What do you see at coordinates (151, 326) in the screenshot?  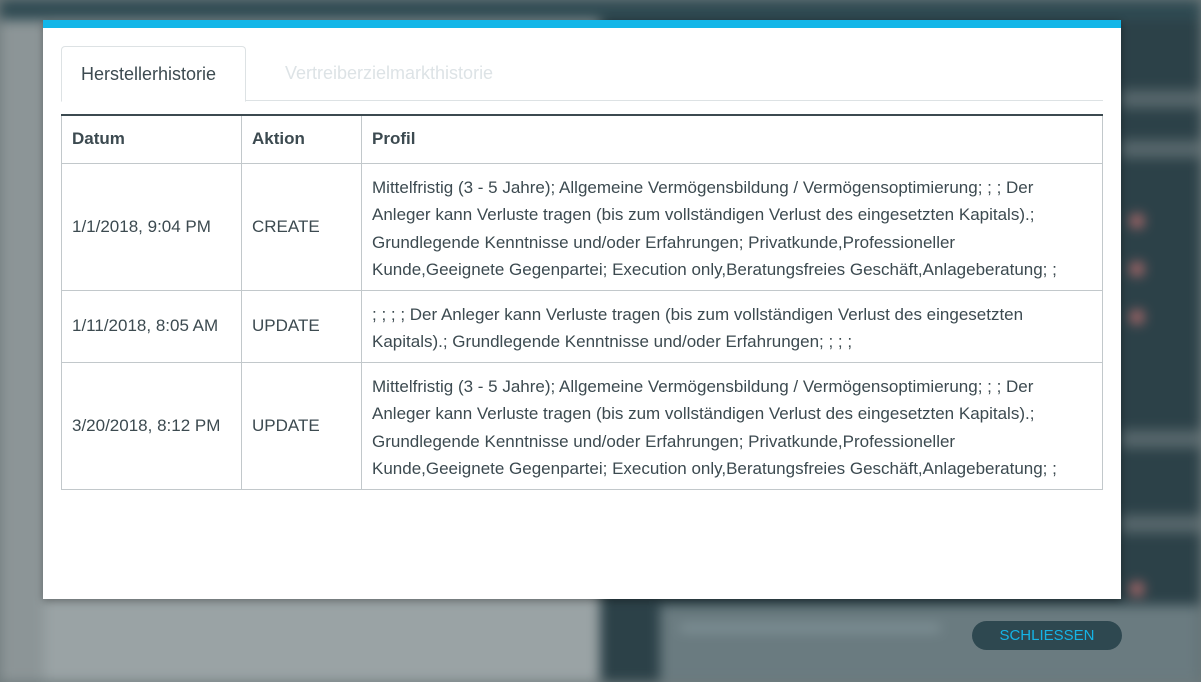 I see `cell-datum: 1/11/2018, 8:05 AM` at bounding box center [151, 326].